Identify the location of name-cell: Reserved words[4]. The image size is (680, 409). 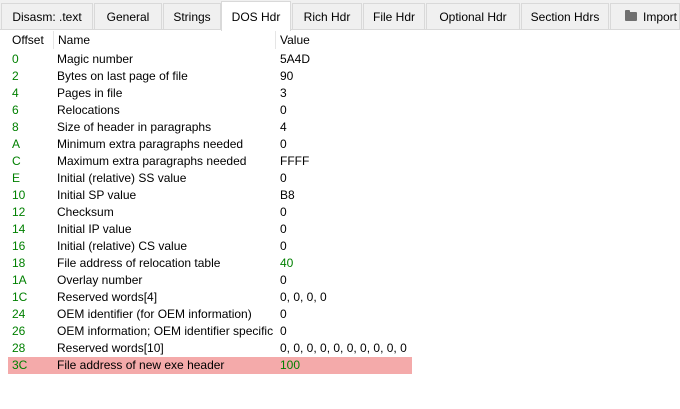
(107, 297).